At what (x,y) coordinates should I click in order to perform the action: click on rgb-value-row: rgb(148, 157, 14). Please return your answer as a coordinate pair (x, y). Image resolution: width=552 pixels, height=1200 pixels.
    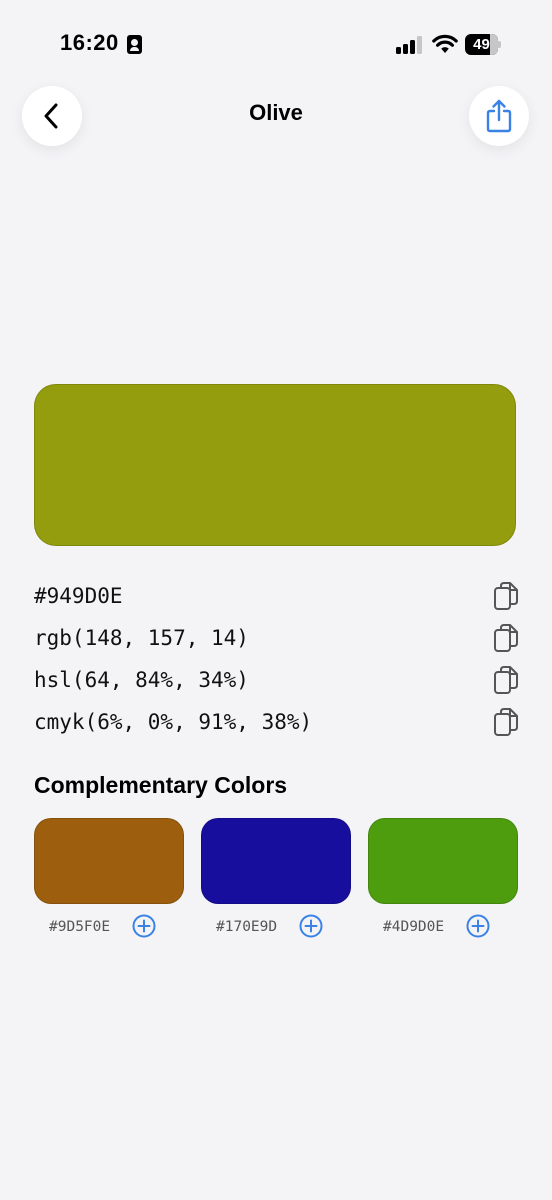
    Looking at the image, I should click on (277, 640).